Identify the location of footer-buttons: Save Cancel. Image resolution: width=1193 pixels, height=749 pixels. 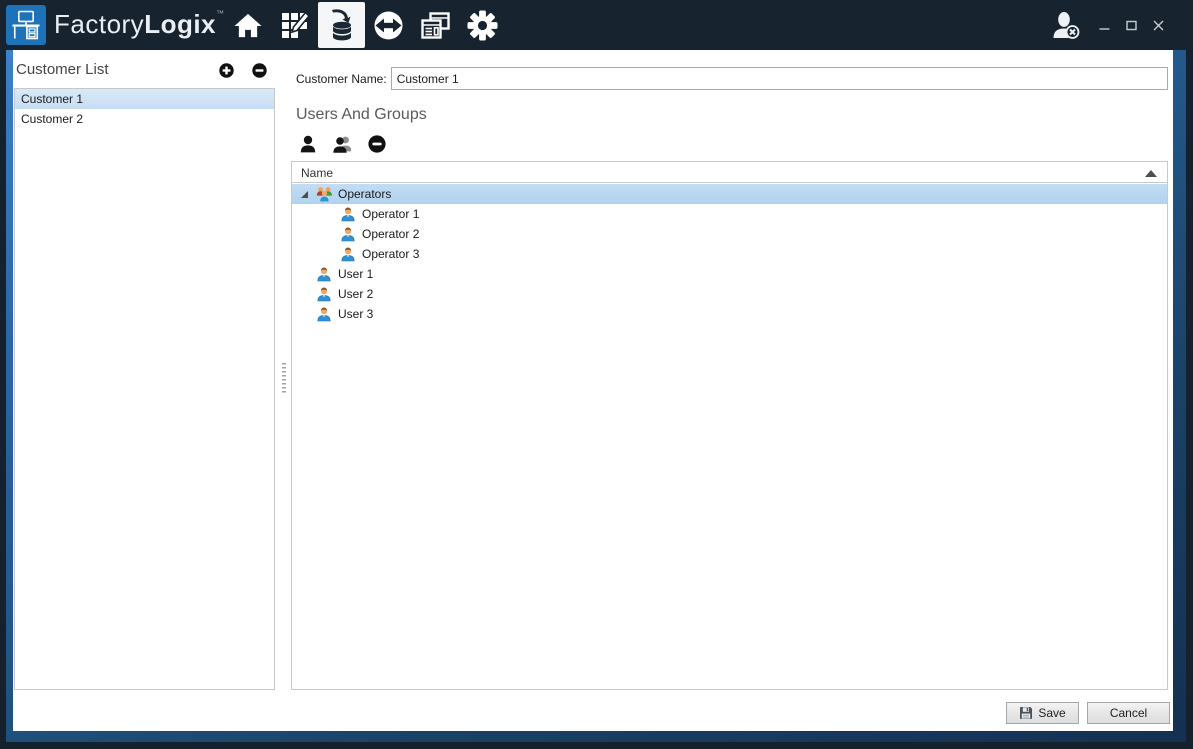
(1088, 713).